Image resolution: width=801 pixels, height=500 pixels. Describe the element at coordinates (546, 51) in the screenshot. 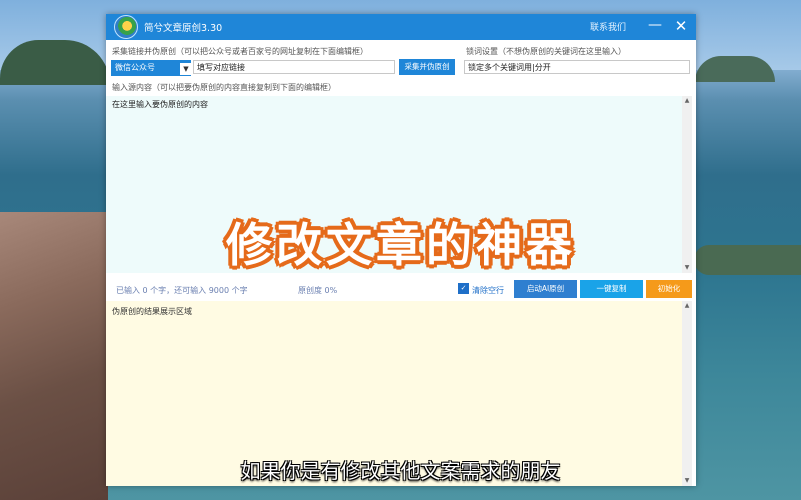

I see `keyword-lock-label: 锁词设置（不想伪原创的关键词在这里输入）` at that location.